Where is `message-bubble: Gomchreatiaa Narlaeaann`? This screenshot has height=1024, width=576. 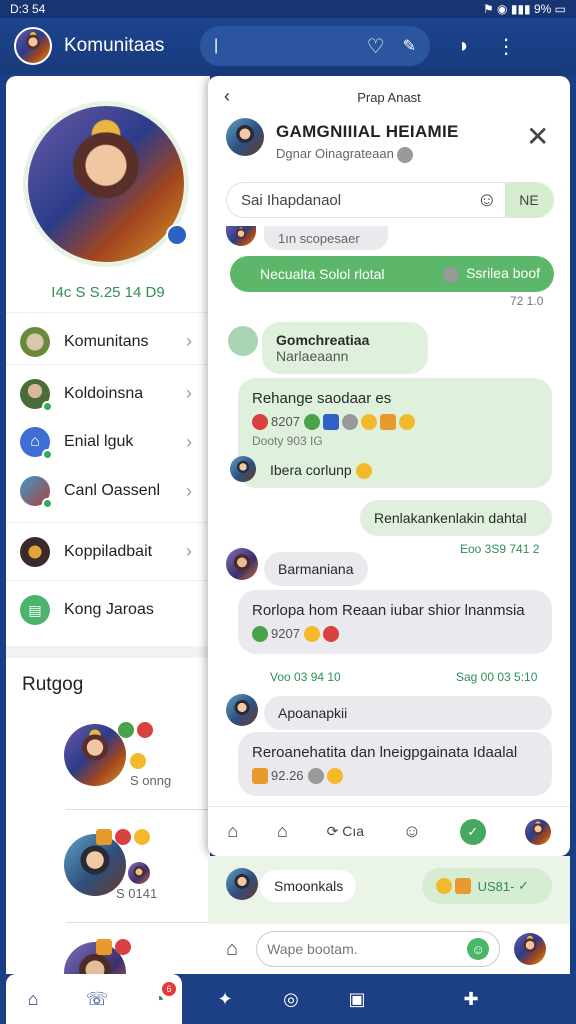 message-bubble: Gomchreatiaa Narlaeaann is located at coordinates (345, 348).